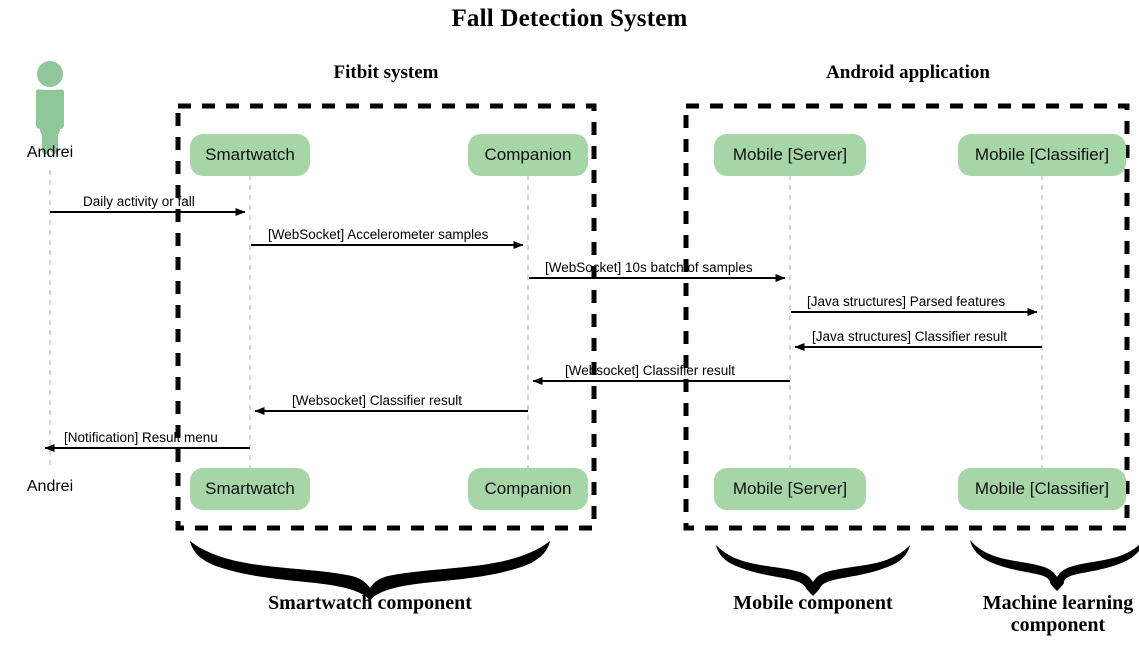 The image size is (1139, 659). Describe the element at coordinates (378, 234) in the screenshot. I see `message-label-m2: [WebSocket] Accelerometer samples` at that location.